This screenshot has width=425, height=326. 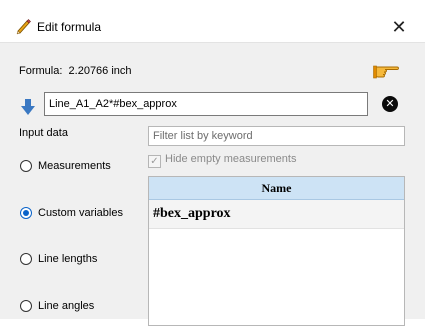 What do you see at coordinates (206, 104) in the screenshot?
I see `formula-expression-field: Line_A1_A2*#bex_approx` at bounding box center [206, 104].